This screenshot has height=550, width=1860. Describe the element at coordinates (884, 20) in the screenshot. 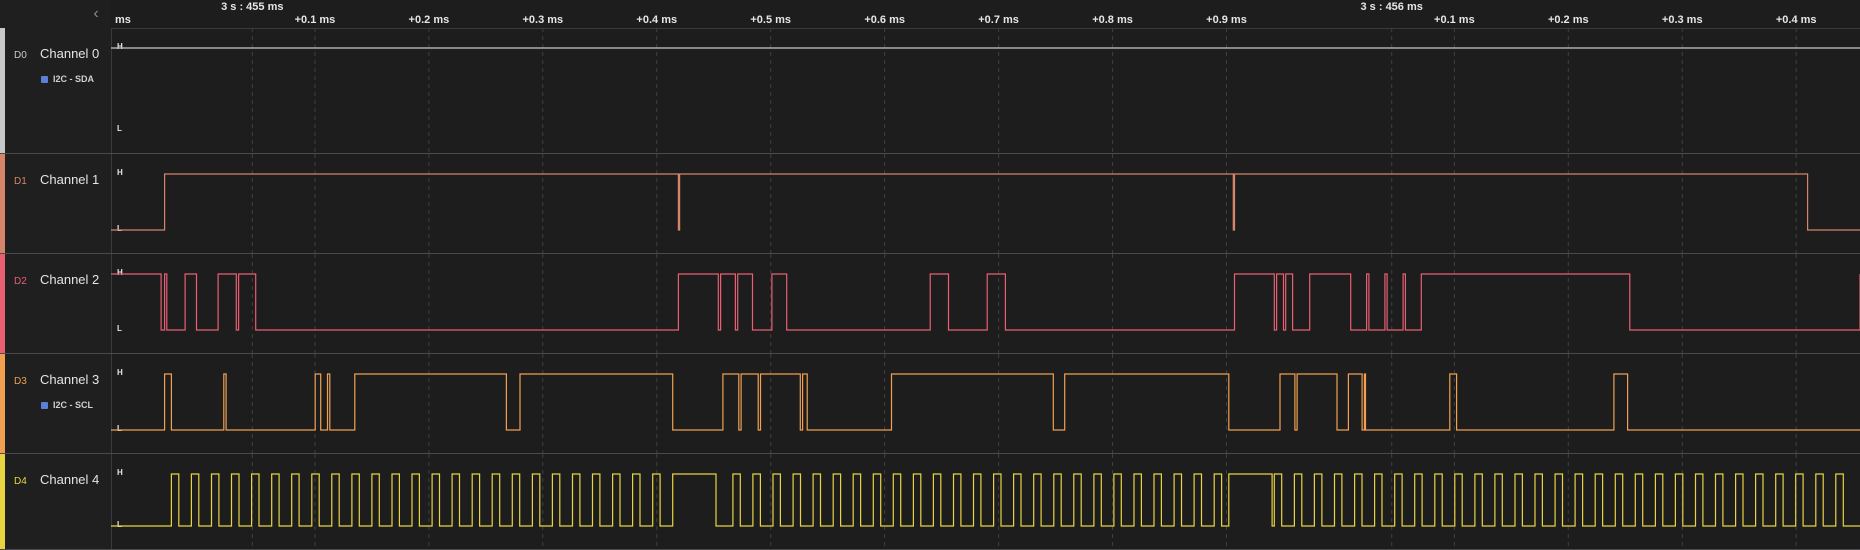

I see `time-ruler-tick-label: +0.6 ms` at that location.